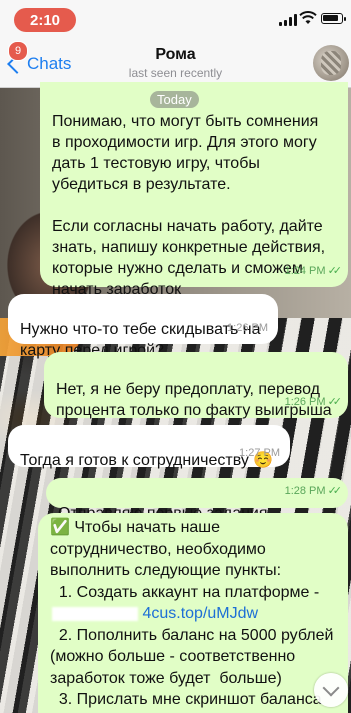  Describe the element at coordinates (305, 491) in the screenshot. I see `message-time: 1:28 PM` at that location.